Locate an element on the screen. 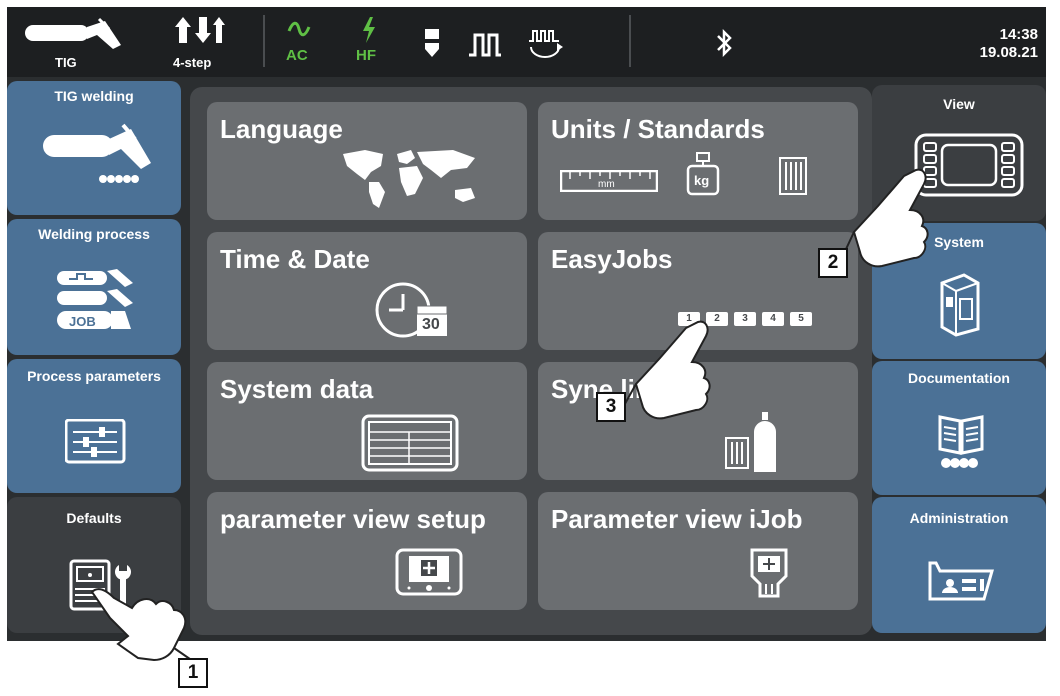  nav-documentation: Documentation is located at coordinates (959, 428).